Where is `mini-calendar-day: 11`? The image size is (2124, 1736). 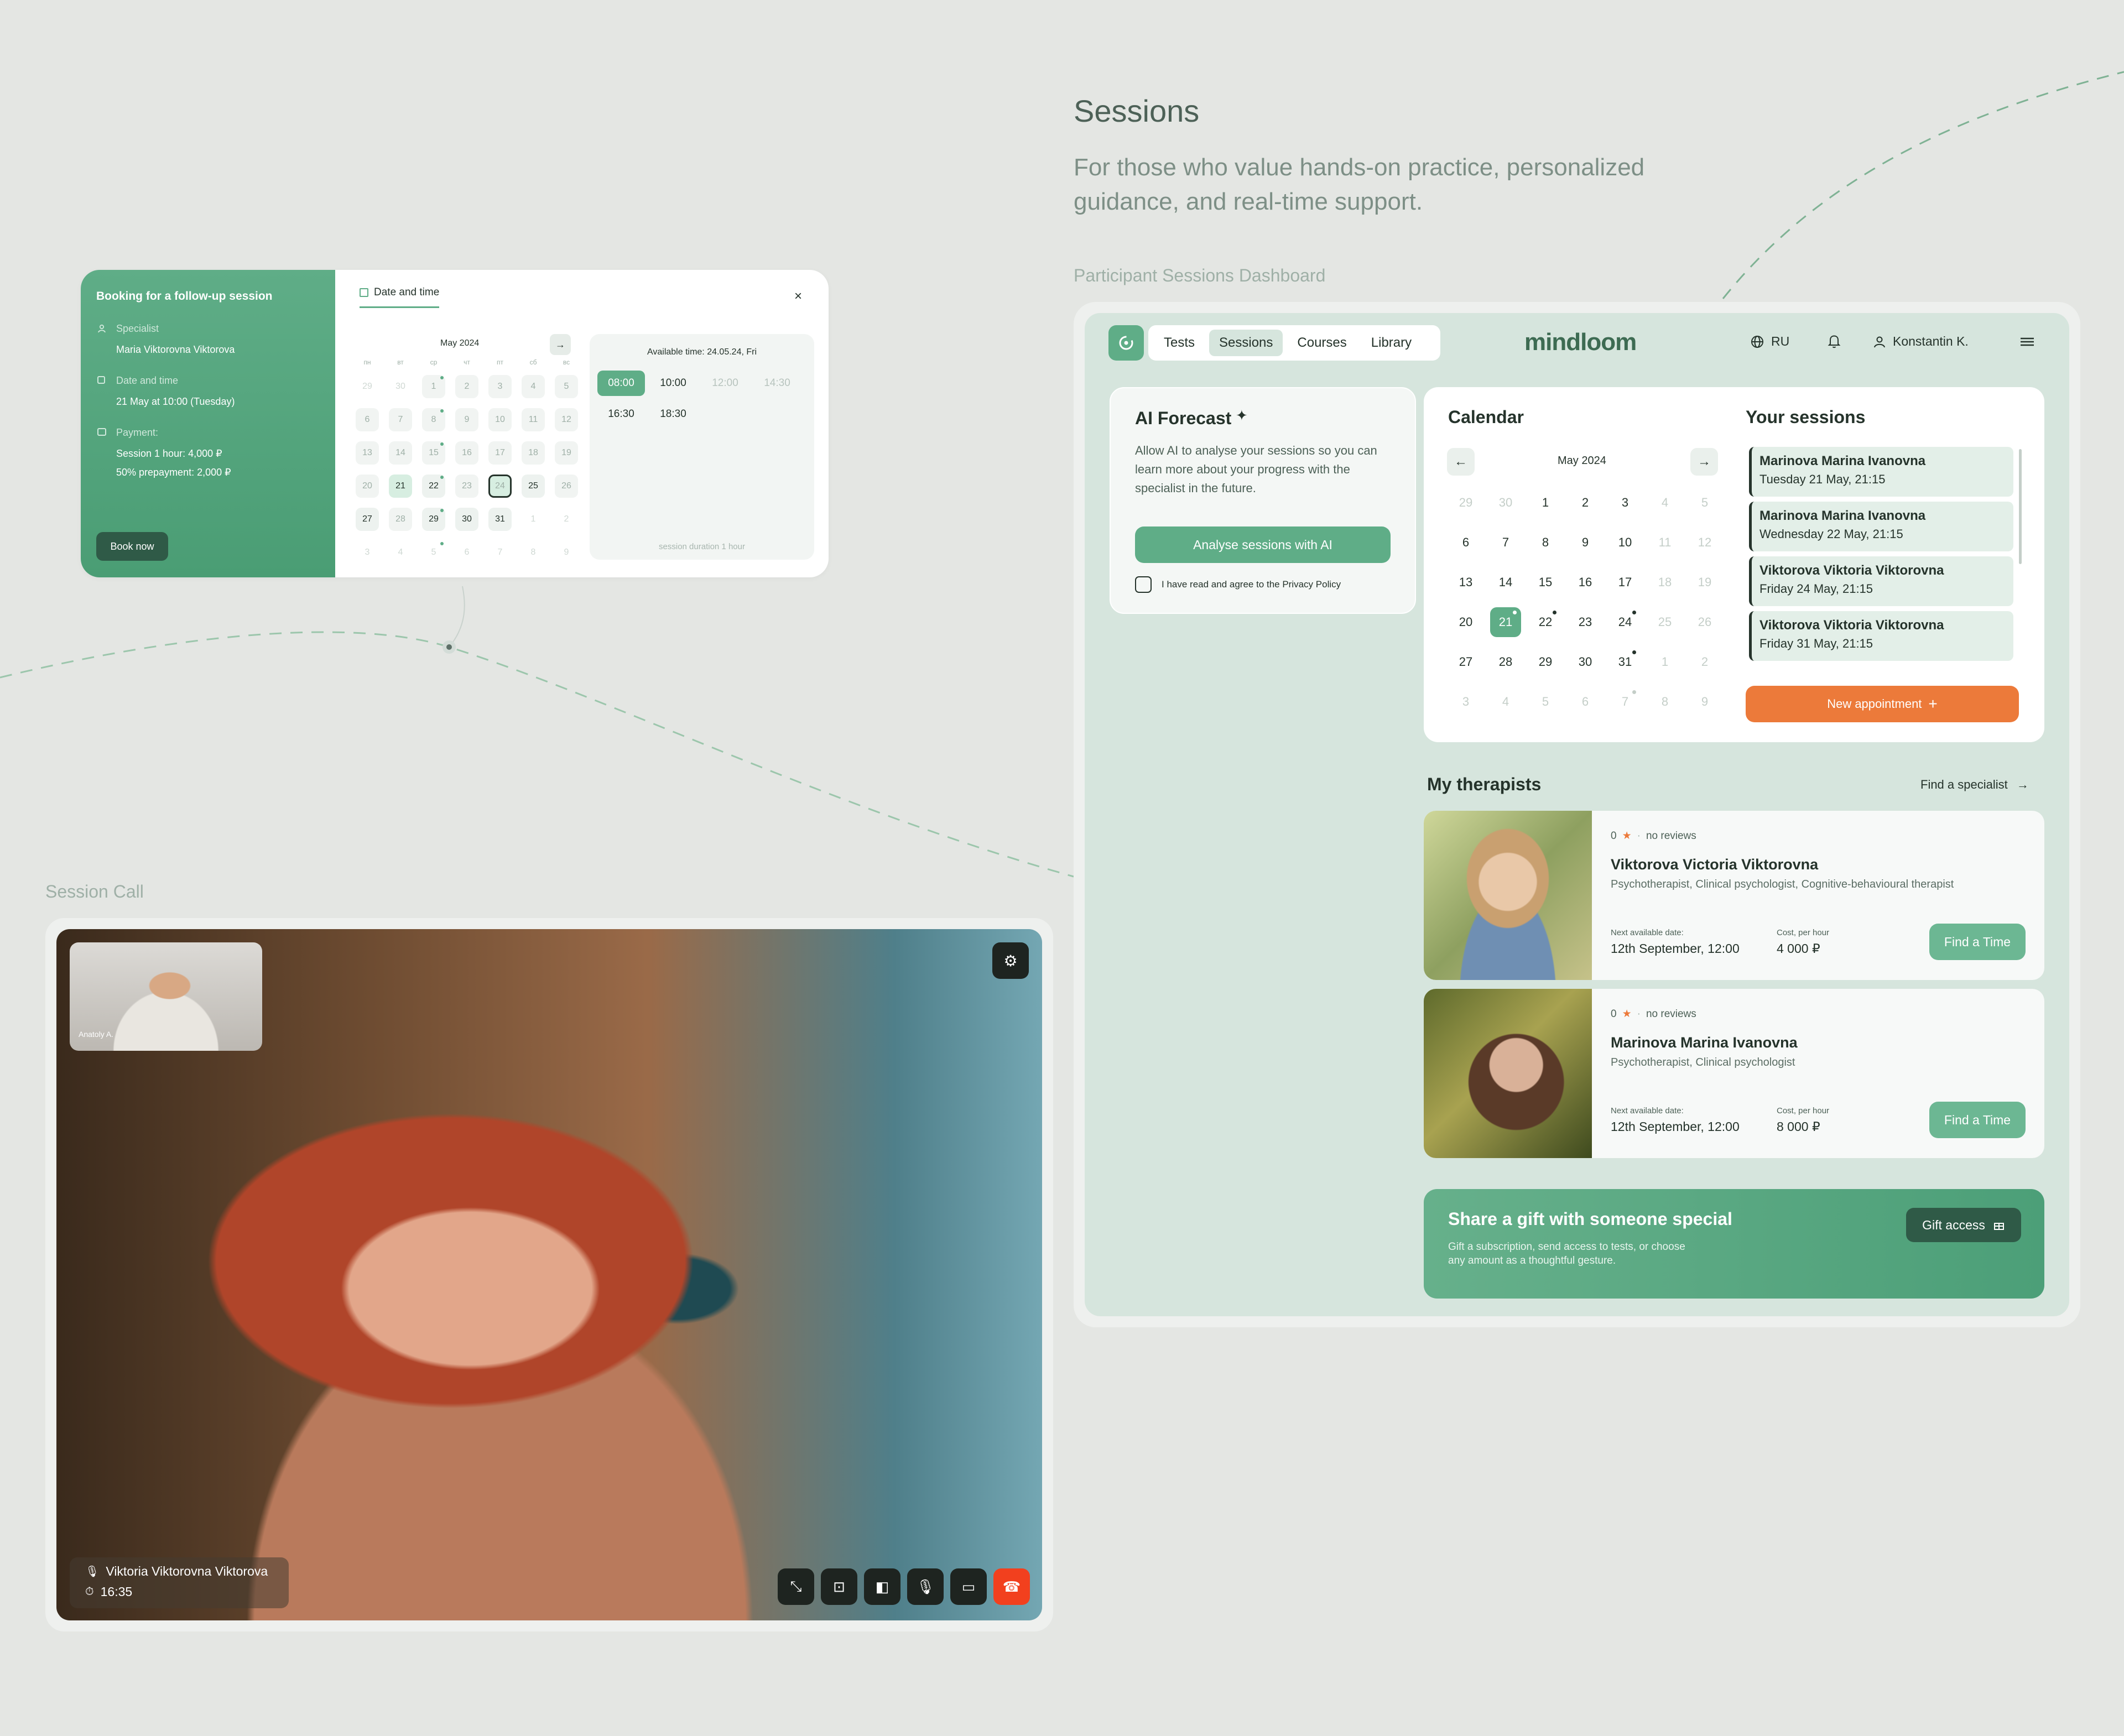
mini-calendar-day: 11 is located at coordinates (533, 419).